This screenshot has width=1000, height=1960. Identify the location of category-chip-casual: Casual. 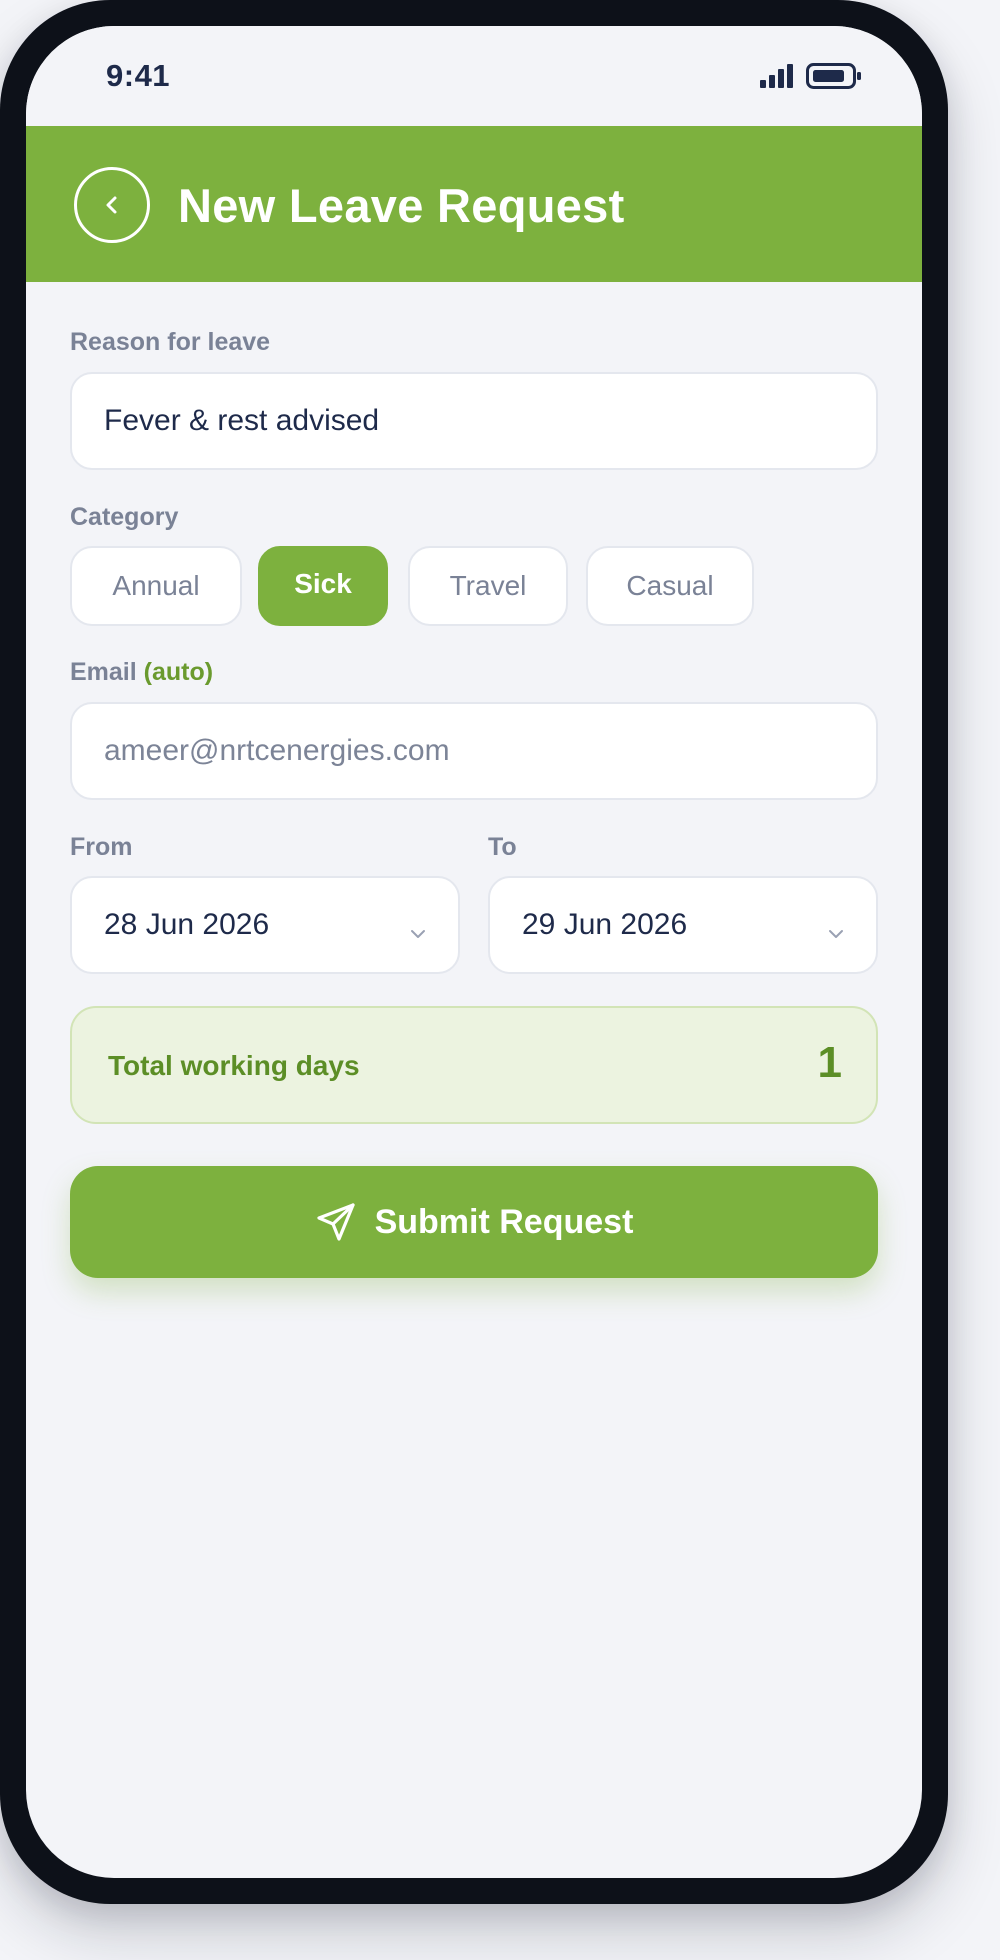
(670, 586).